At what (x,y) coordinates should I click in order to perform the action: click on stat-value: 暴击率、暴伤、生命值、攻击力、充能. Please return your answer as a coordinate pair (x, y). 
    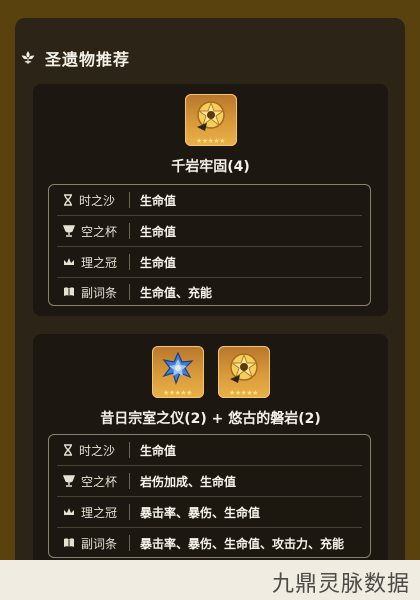
    Looking at the image, I should click on (242, 543).